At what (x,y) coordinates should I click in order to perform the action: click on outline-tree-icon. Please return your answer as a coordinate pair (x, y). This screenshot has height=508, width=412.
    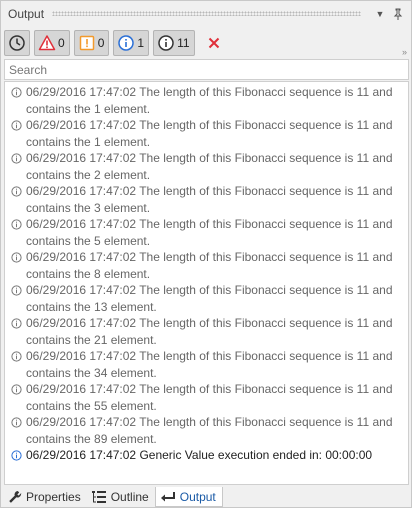
    Looking at the image, I should click on (98, 497).